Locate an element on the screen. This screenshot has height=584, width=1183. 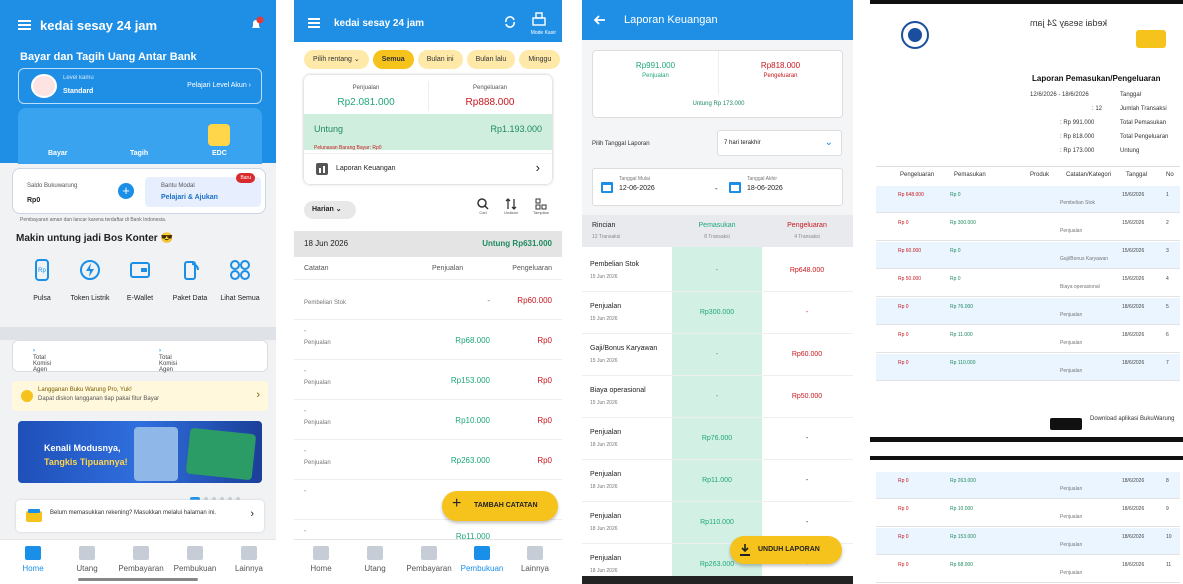
carousel-banner: Kenali Modusnya, Tangkis Tipuannya! is located at coordinates (140, 452).